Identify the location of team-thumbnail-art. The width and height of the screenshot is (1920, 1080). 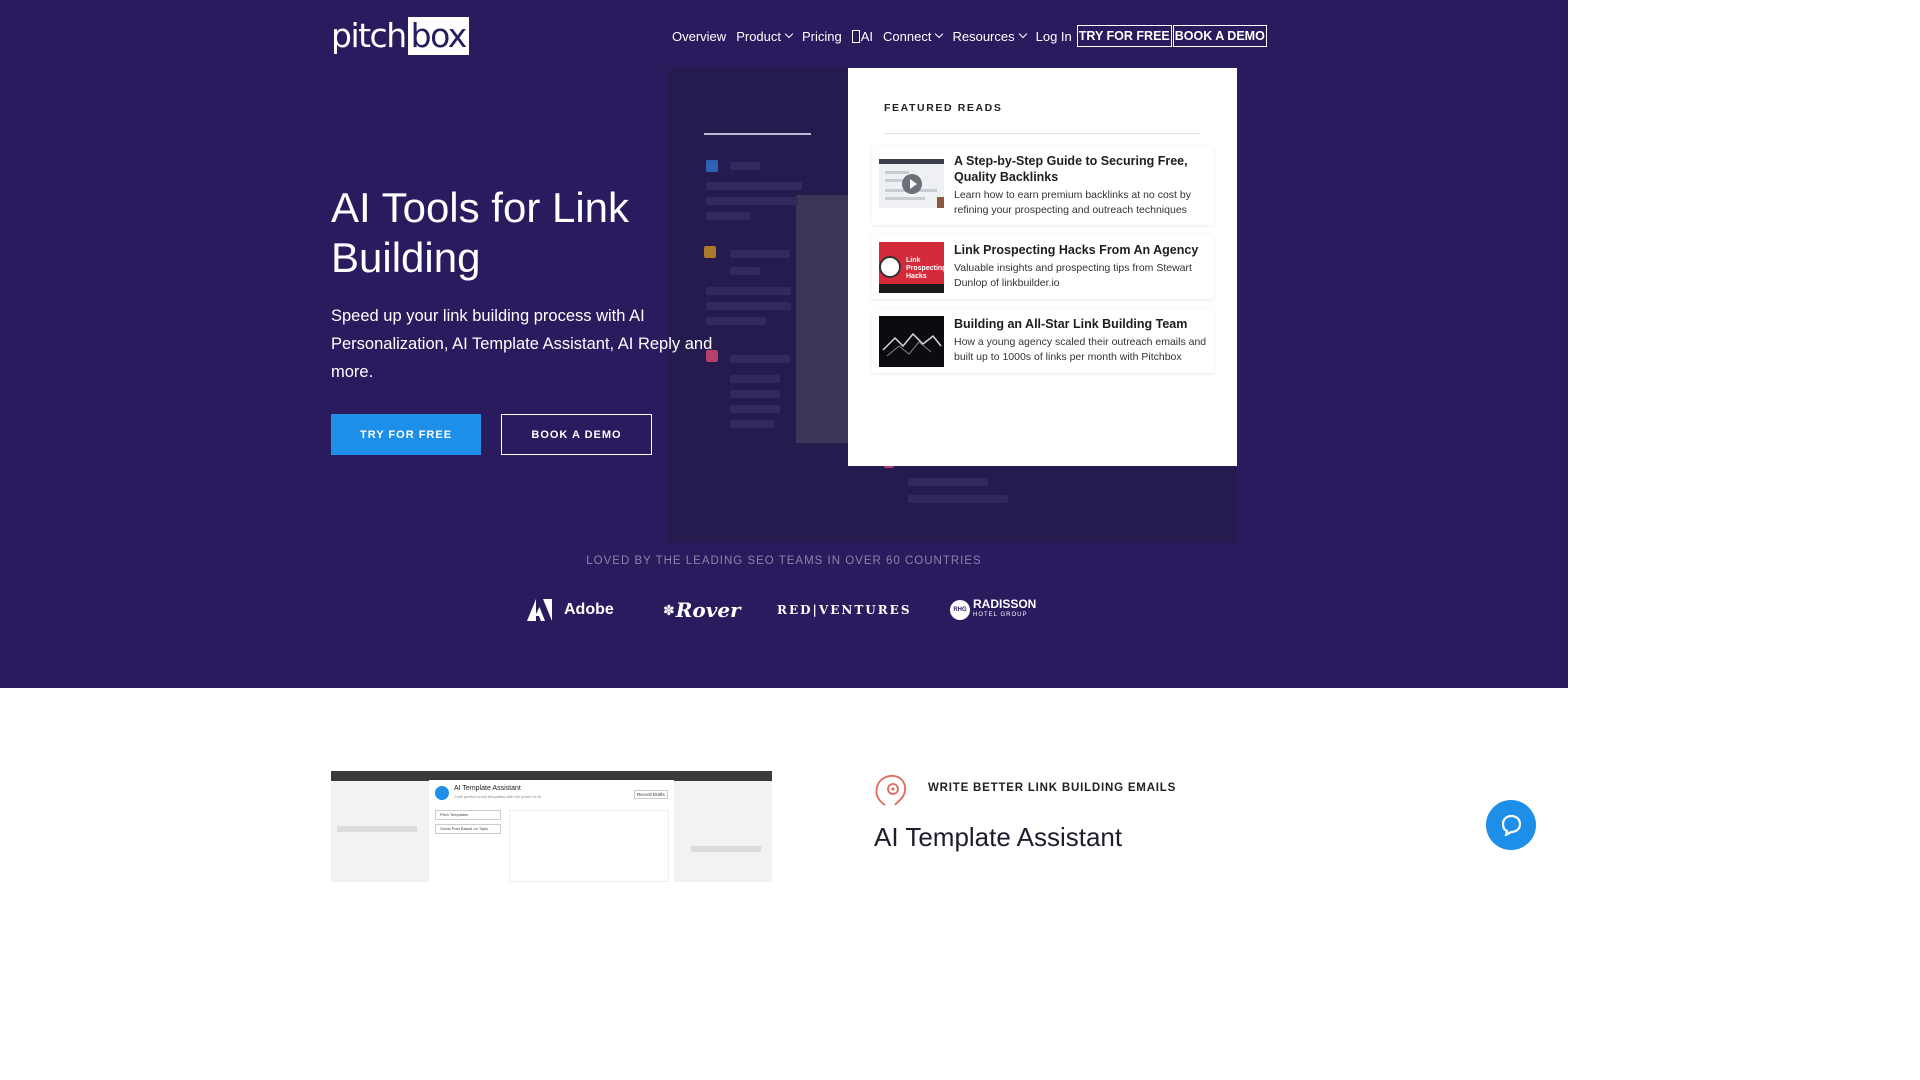
(912, 344).